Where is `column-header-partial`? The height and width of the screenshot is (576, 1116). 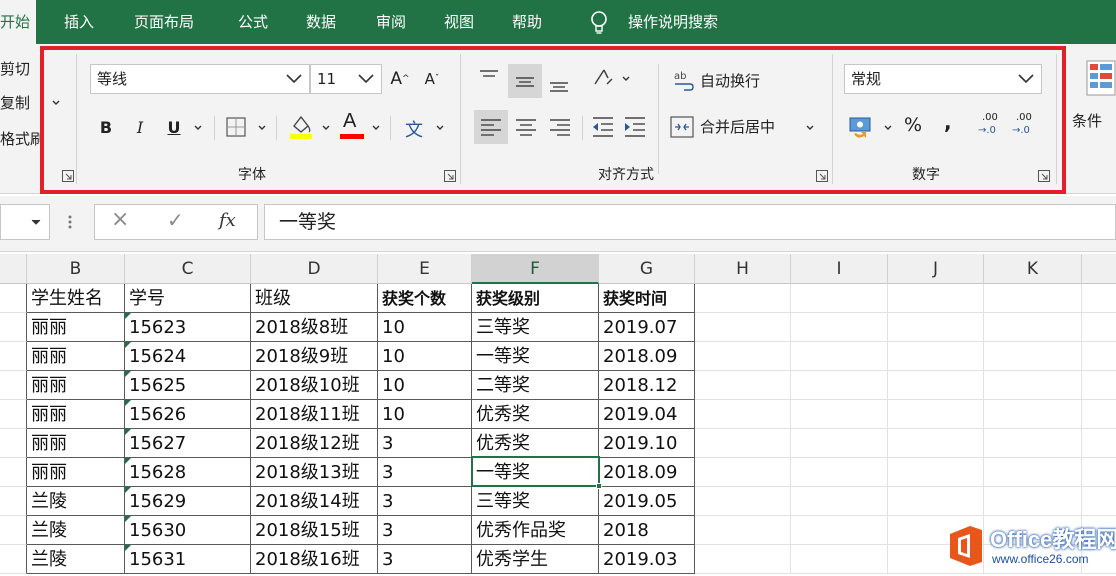 column-header-partial is located at coordinates (1099, 269).